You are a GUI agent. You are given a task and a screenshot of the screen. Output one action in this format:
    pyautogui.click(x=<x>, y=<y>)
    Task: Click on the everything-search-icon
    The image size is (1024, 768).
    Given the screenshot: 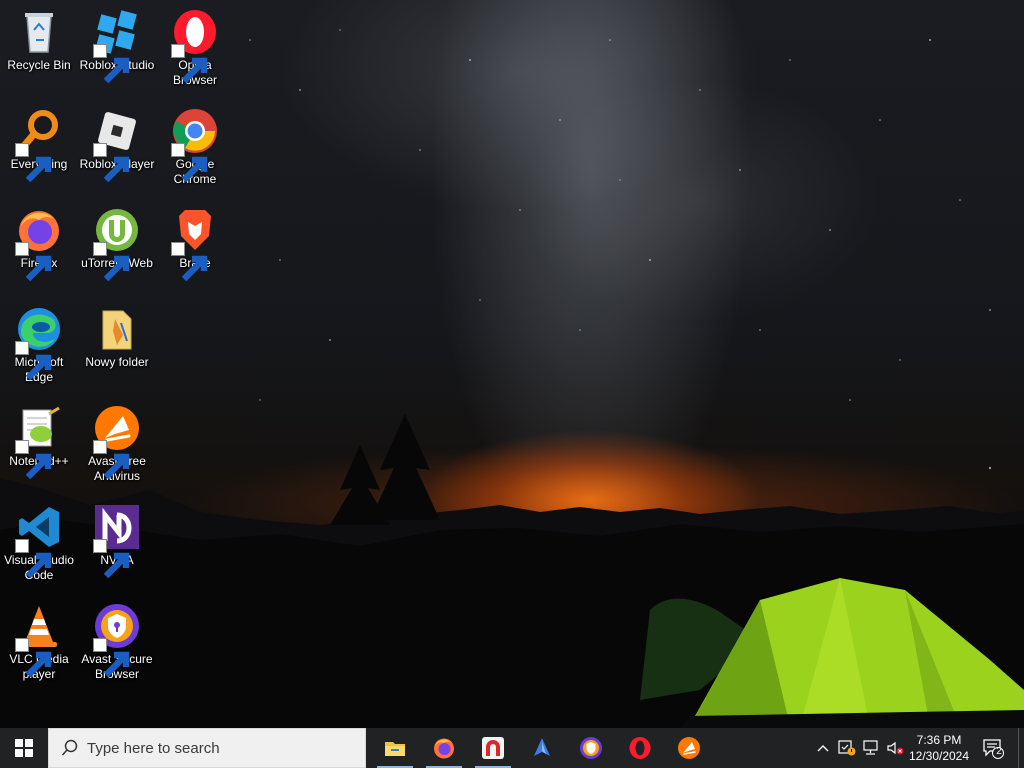 What is the action you would take?
    pyautogui.click(x=39, y=145)
    